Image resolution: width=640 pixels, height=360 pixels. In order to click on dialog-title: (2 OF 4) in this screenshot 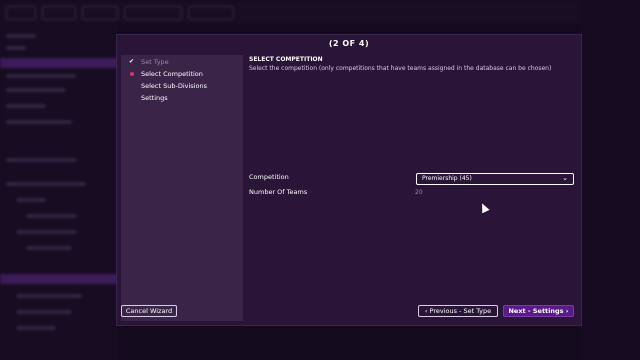, I will do `click(349, 43)`.